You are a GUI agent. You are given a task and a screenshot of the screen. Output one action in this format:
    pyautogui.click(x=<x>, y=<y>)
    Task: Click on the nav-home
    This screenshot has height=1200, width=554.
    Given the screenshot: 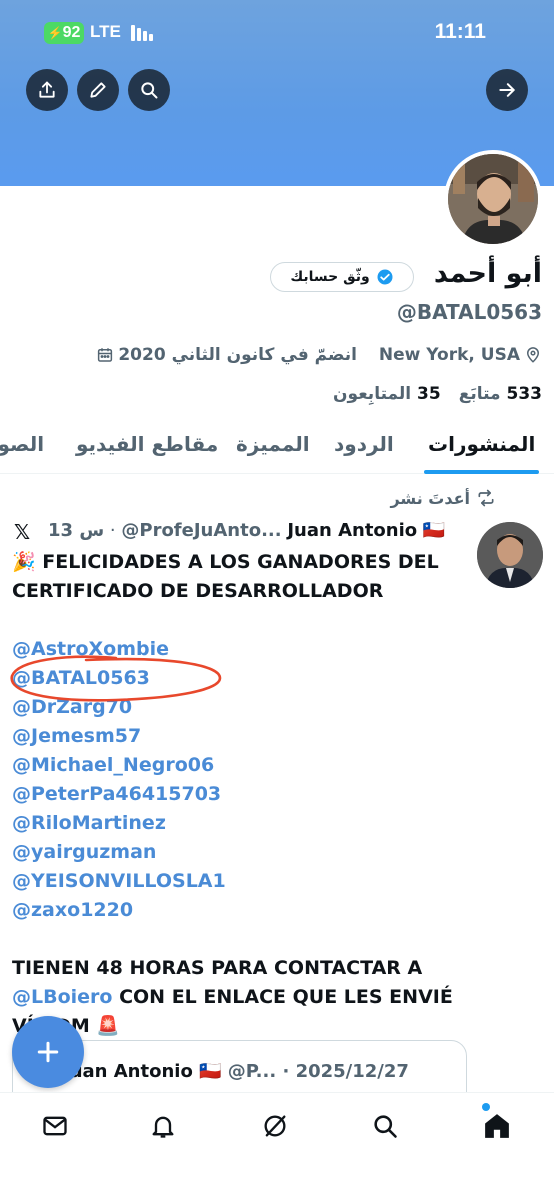 What is the action you would take?
    pyautogui.click(x=497, y=1126)
    